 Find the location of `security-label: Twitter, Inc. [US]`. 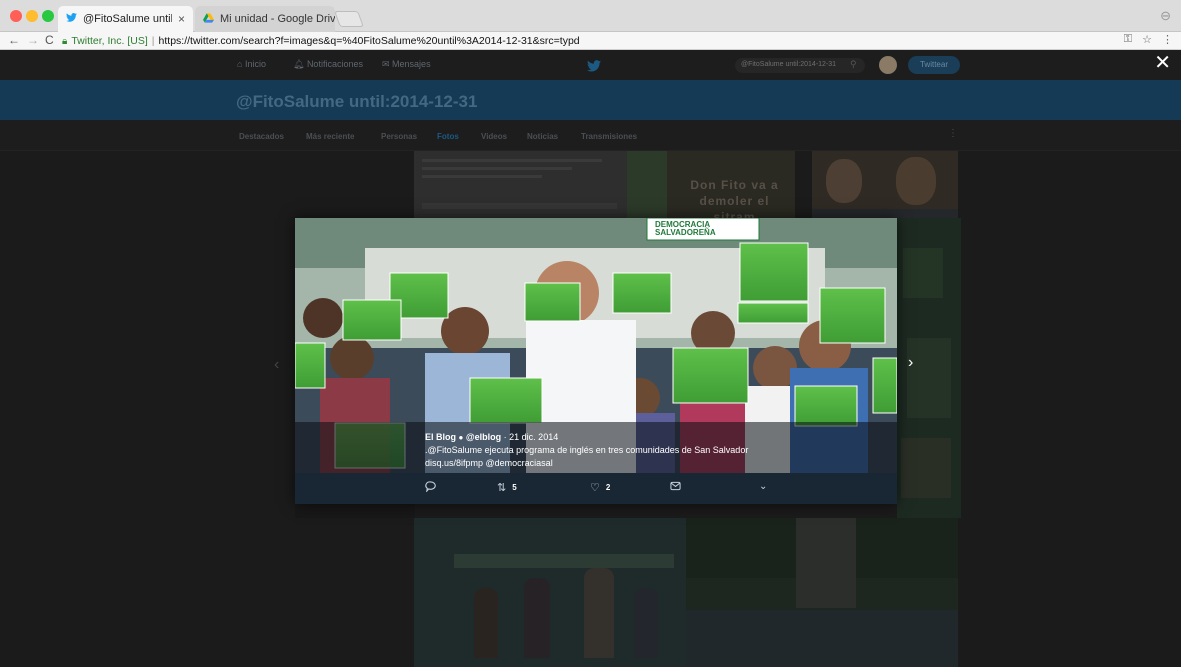

security-label: Twitter, Inc. [US] is located at coordinates (109, 41).